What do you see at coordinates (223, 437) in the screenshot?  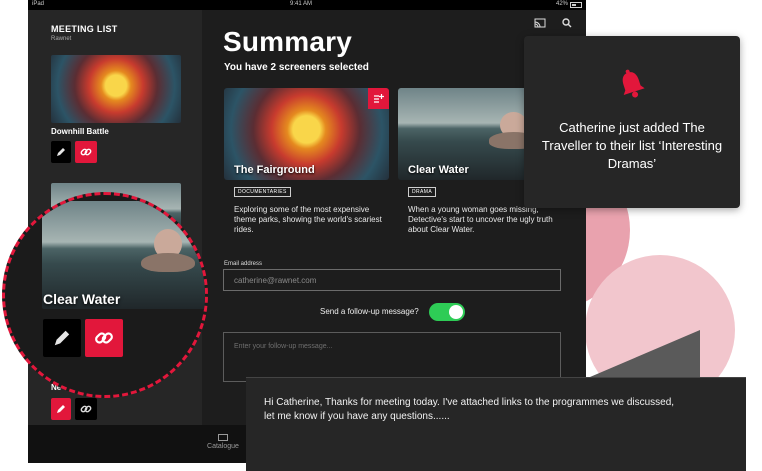 I see `catalogue-icon` at bounding box center [223, 437].